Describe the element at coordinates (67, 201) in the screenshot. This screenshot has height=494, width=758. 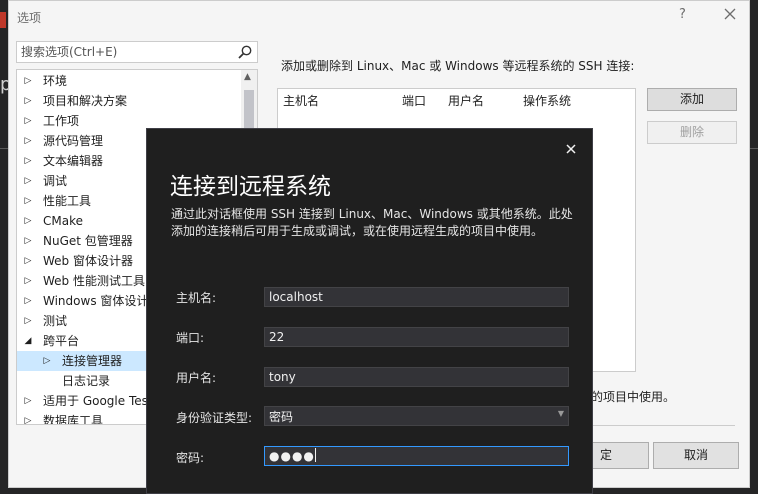
I see `tree-item-label: 性能工具` at that location.